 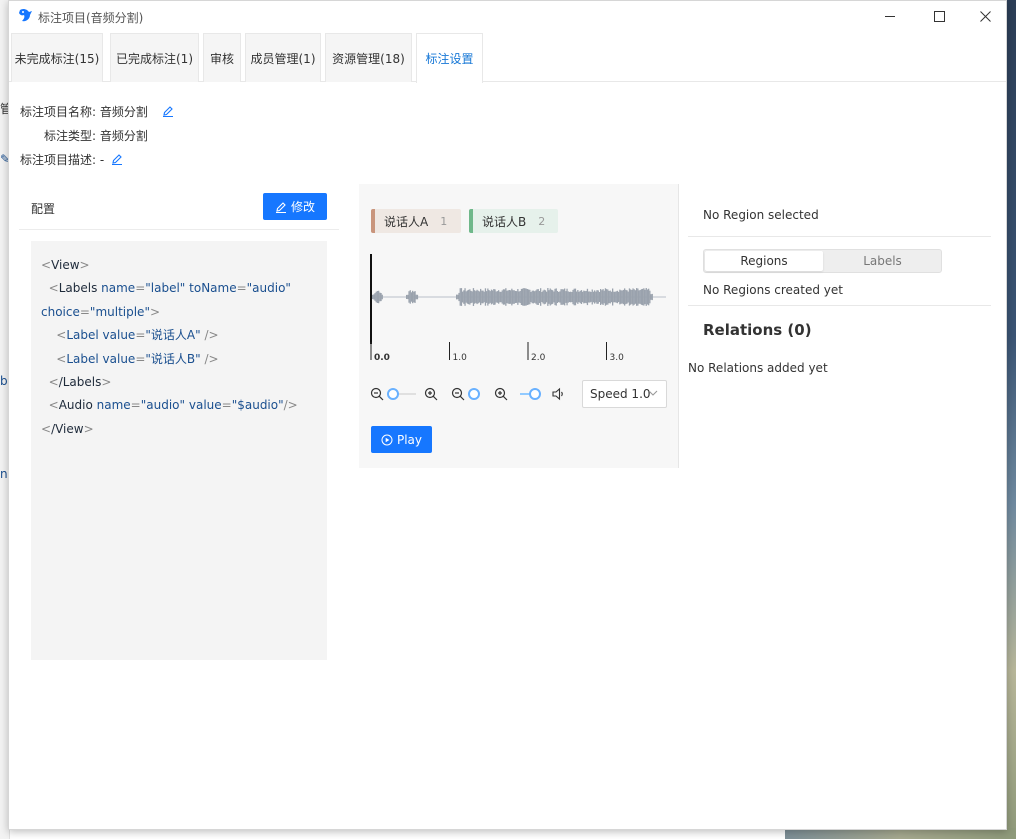 I want to click on tab-finished: 已完成标注(1), so click(x=154, y=57).